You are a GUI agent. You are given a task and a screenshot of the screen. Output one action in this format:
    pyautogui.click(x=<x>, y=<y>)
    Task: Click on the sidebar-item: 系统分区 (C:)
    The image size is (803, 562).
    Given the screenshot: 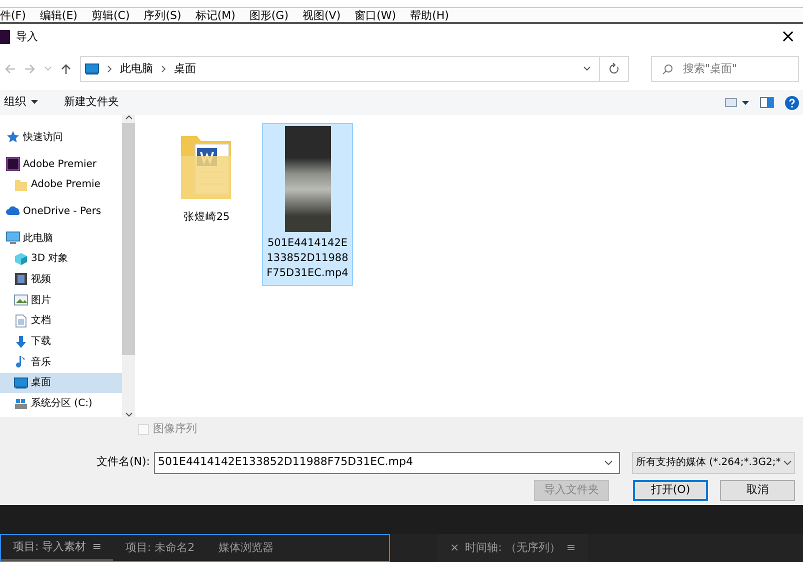 What is the action you would take?
    pyautogui.click(x=61, y=403)
    